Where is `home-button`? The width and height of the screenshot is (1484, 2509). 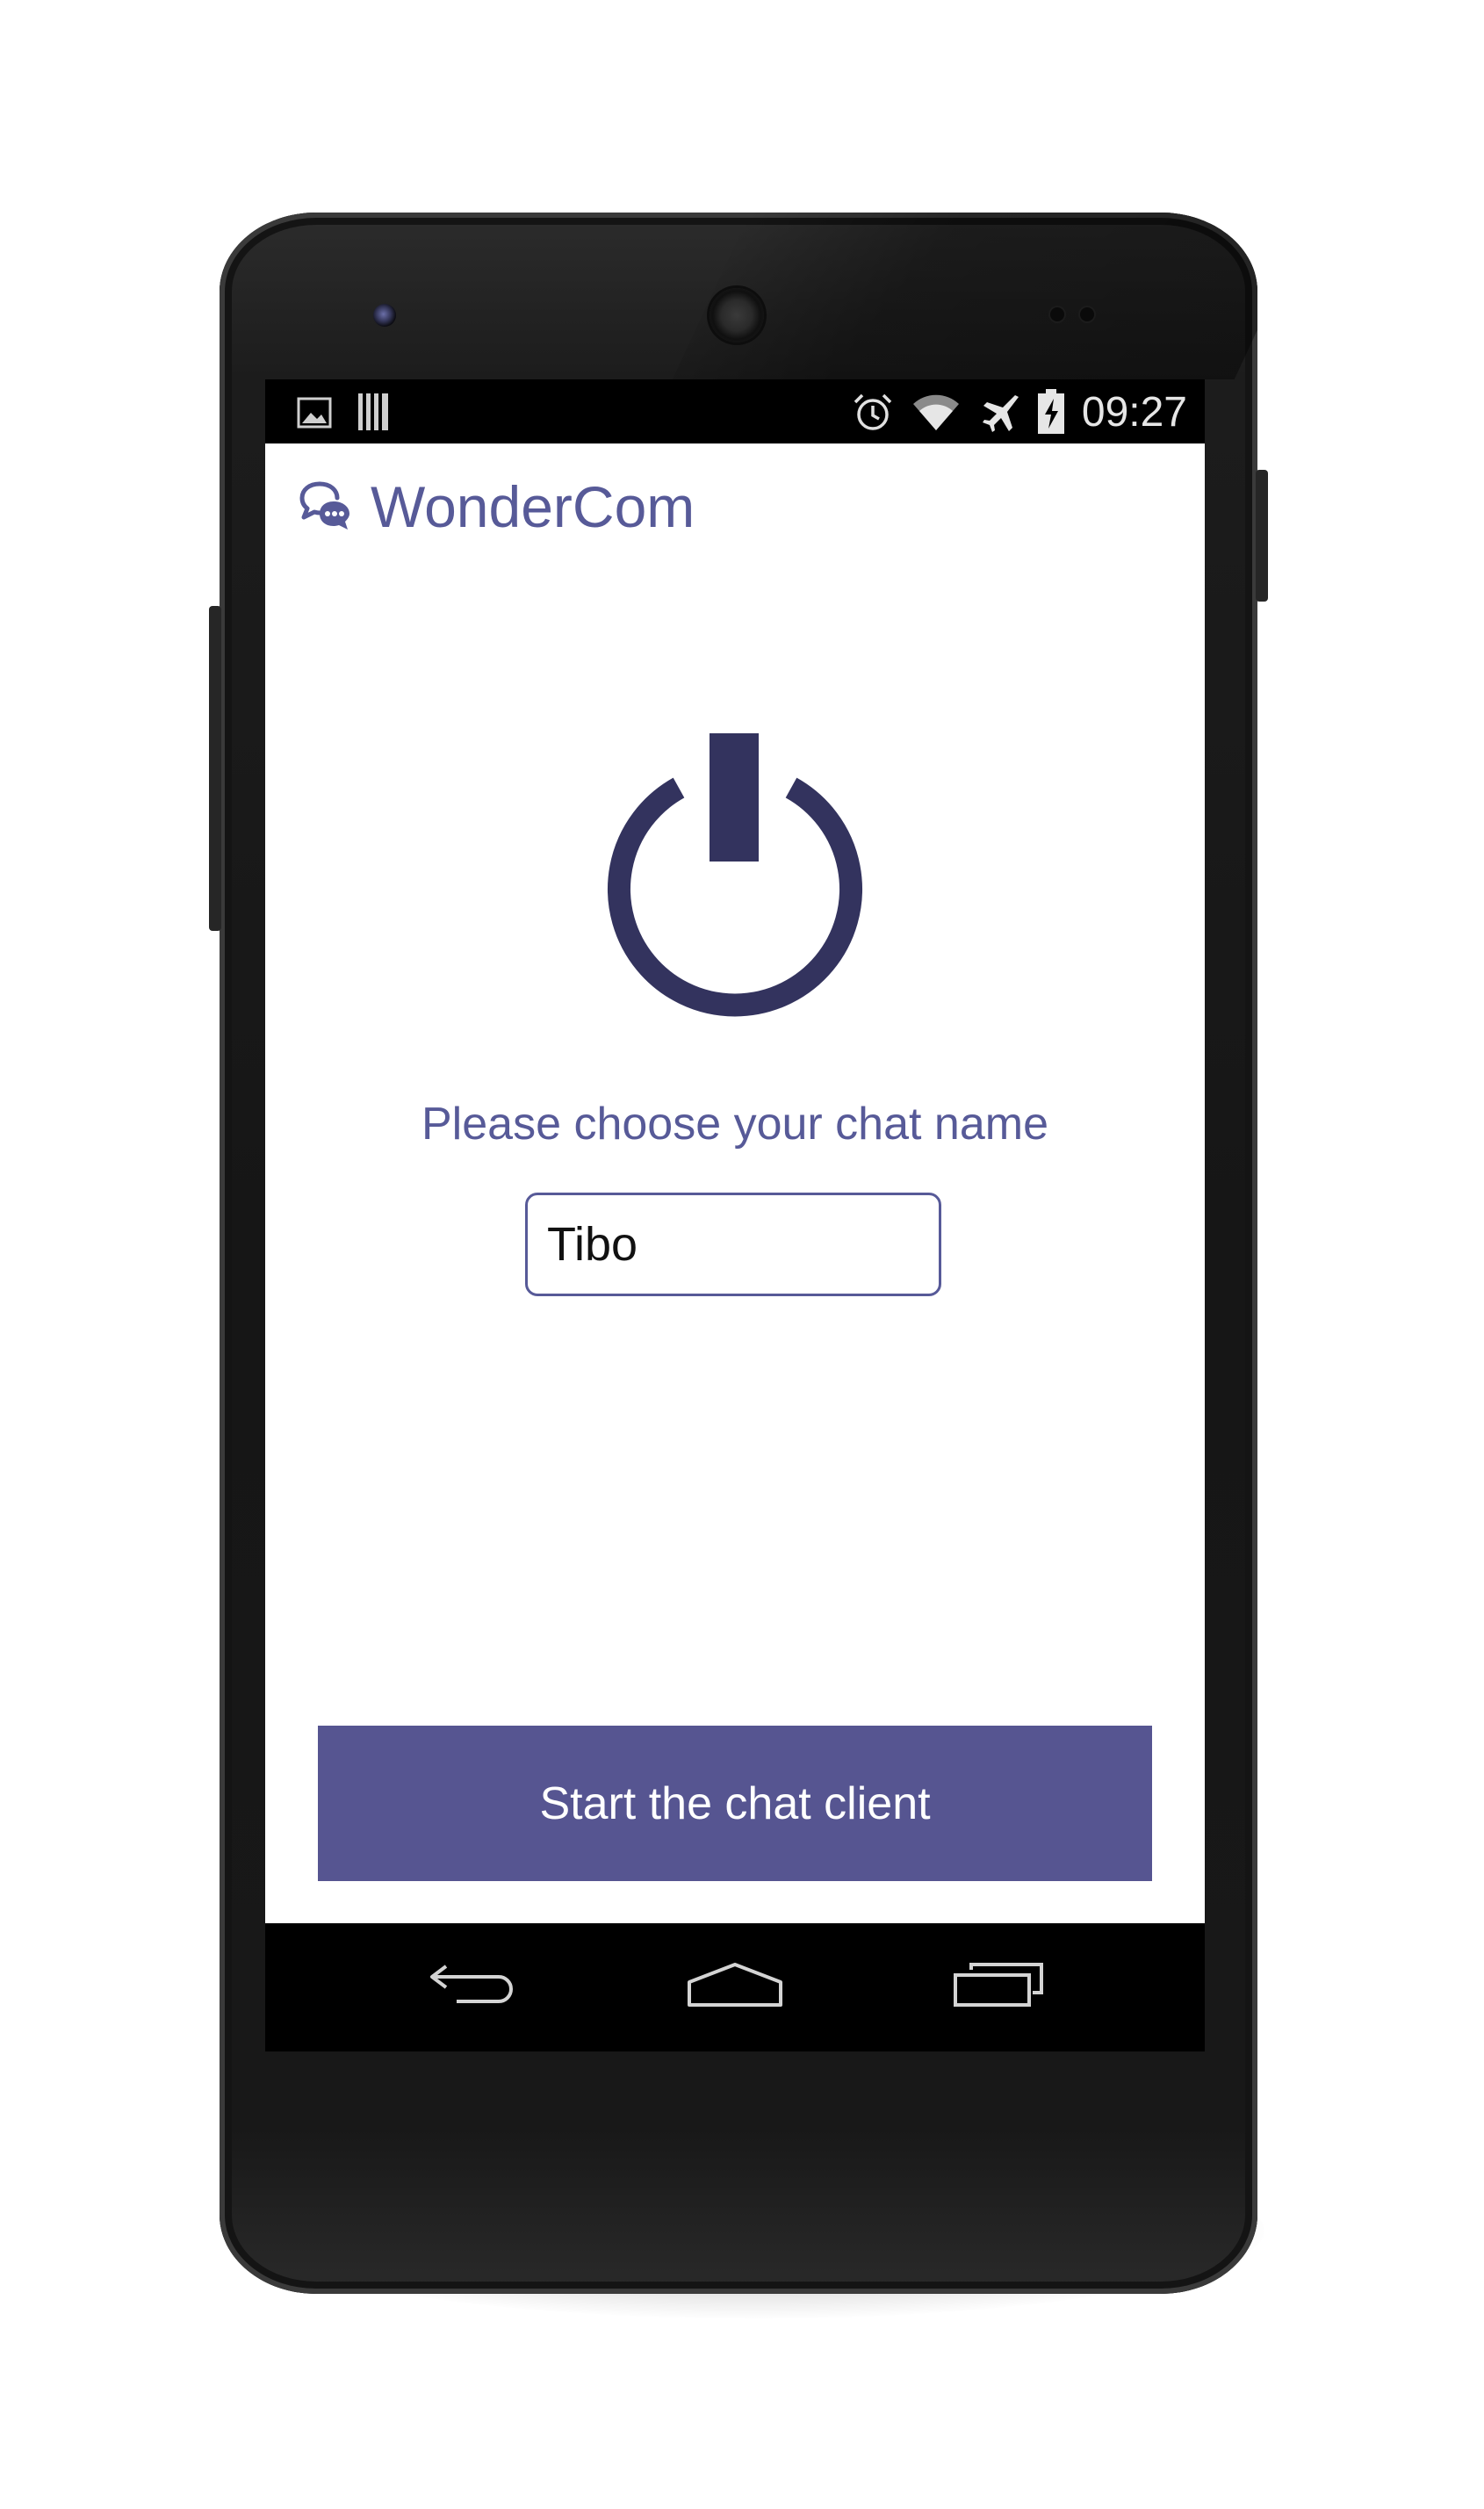
home-button is located at coordinates (735, 1987).